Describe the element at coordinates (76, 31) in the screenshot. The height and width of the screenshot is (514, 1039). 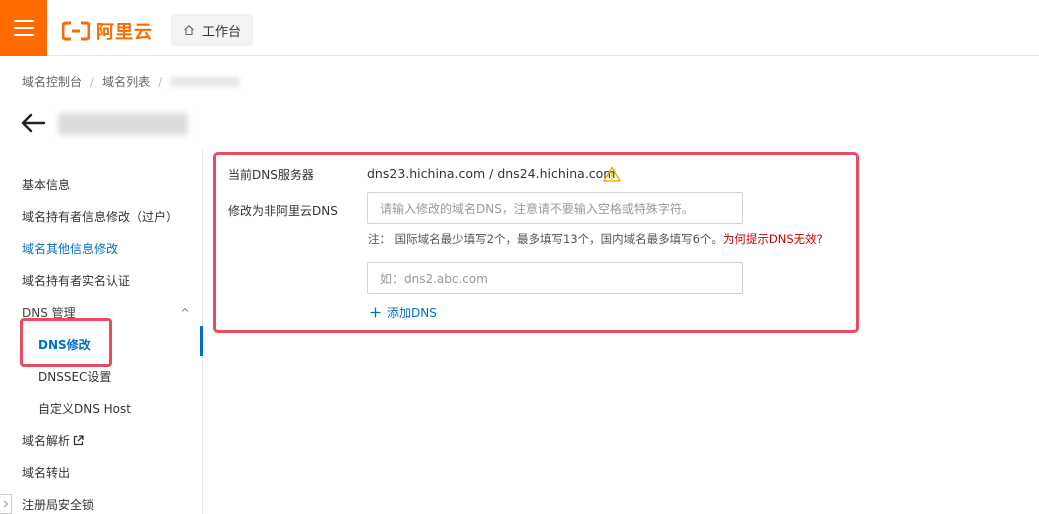
I see `aliyun-logo-icon` at that location.